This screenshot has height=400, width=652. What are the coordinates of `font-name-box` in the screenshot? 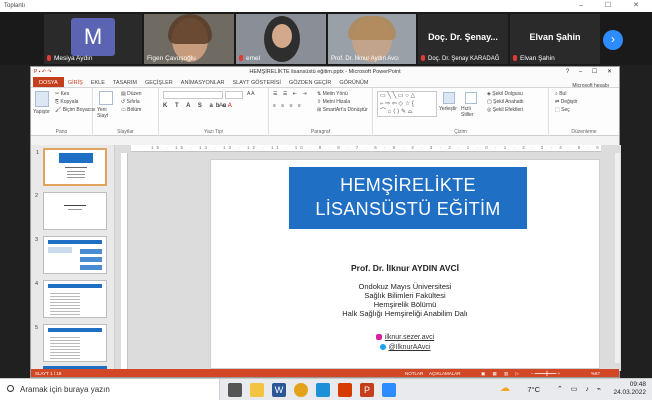 It's located at (193, 95).